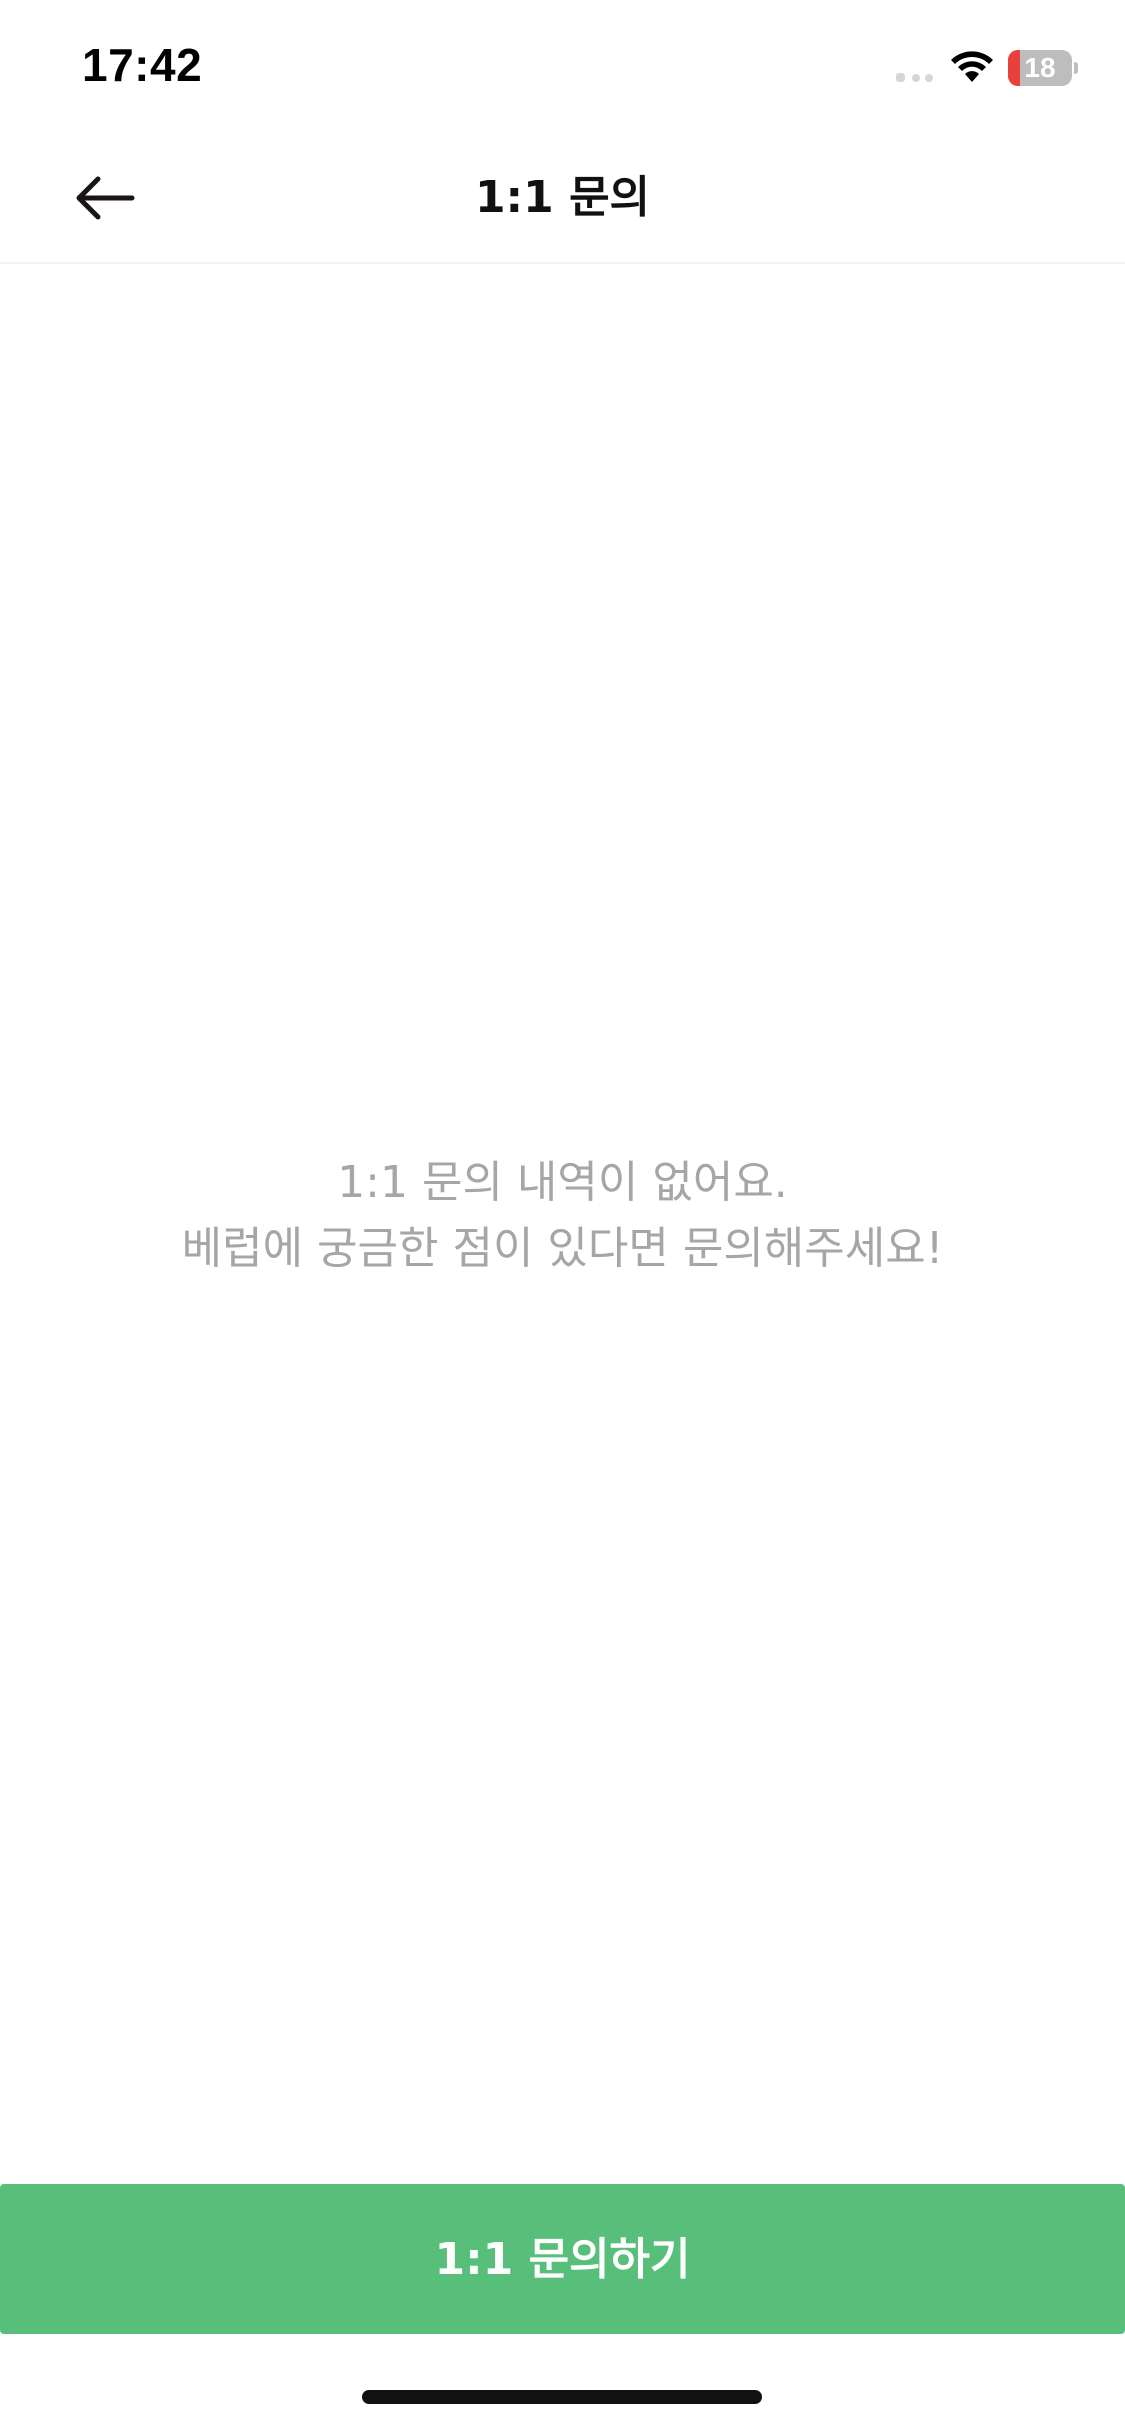 This screenshot has width=1125, height=2436. I want to click on empty-state: 1:1 문의 내역이 없어요. 베럽에 궁금한 점이 있다면 문의해주세요!, so click(562, 1216).